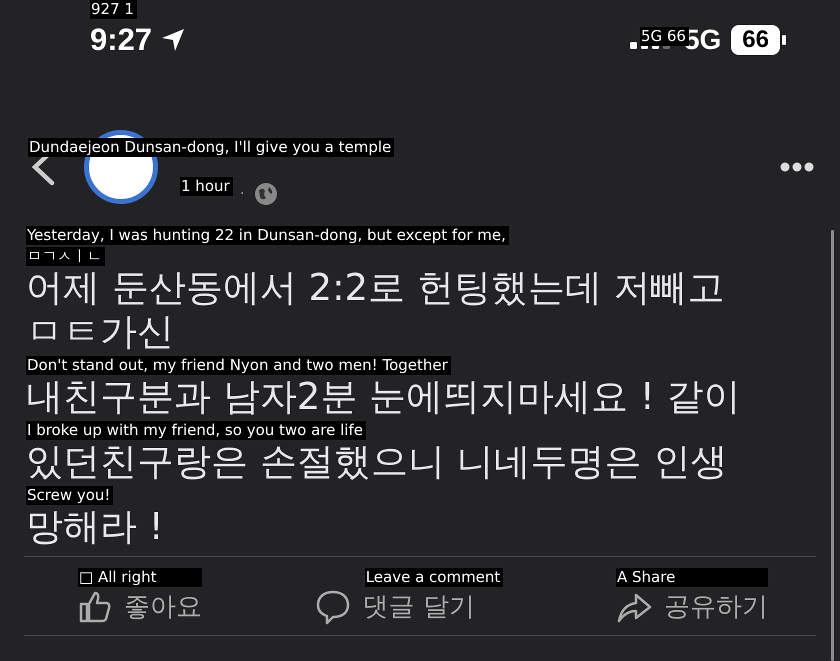 Image resolution: width=840 pixels, height=661 pixels. What do you see at coordinates (100, 332) in the screenshot?
I see `post-text-line: ㅁㅌ가신` at bounding box center [100, 332].